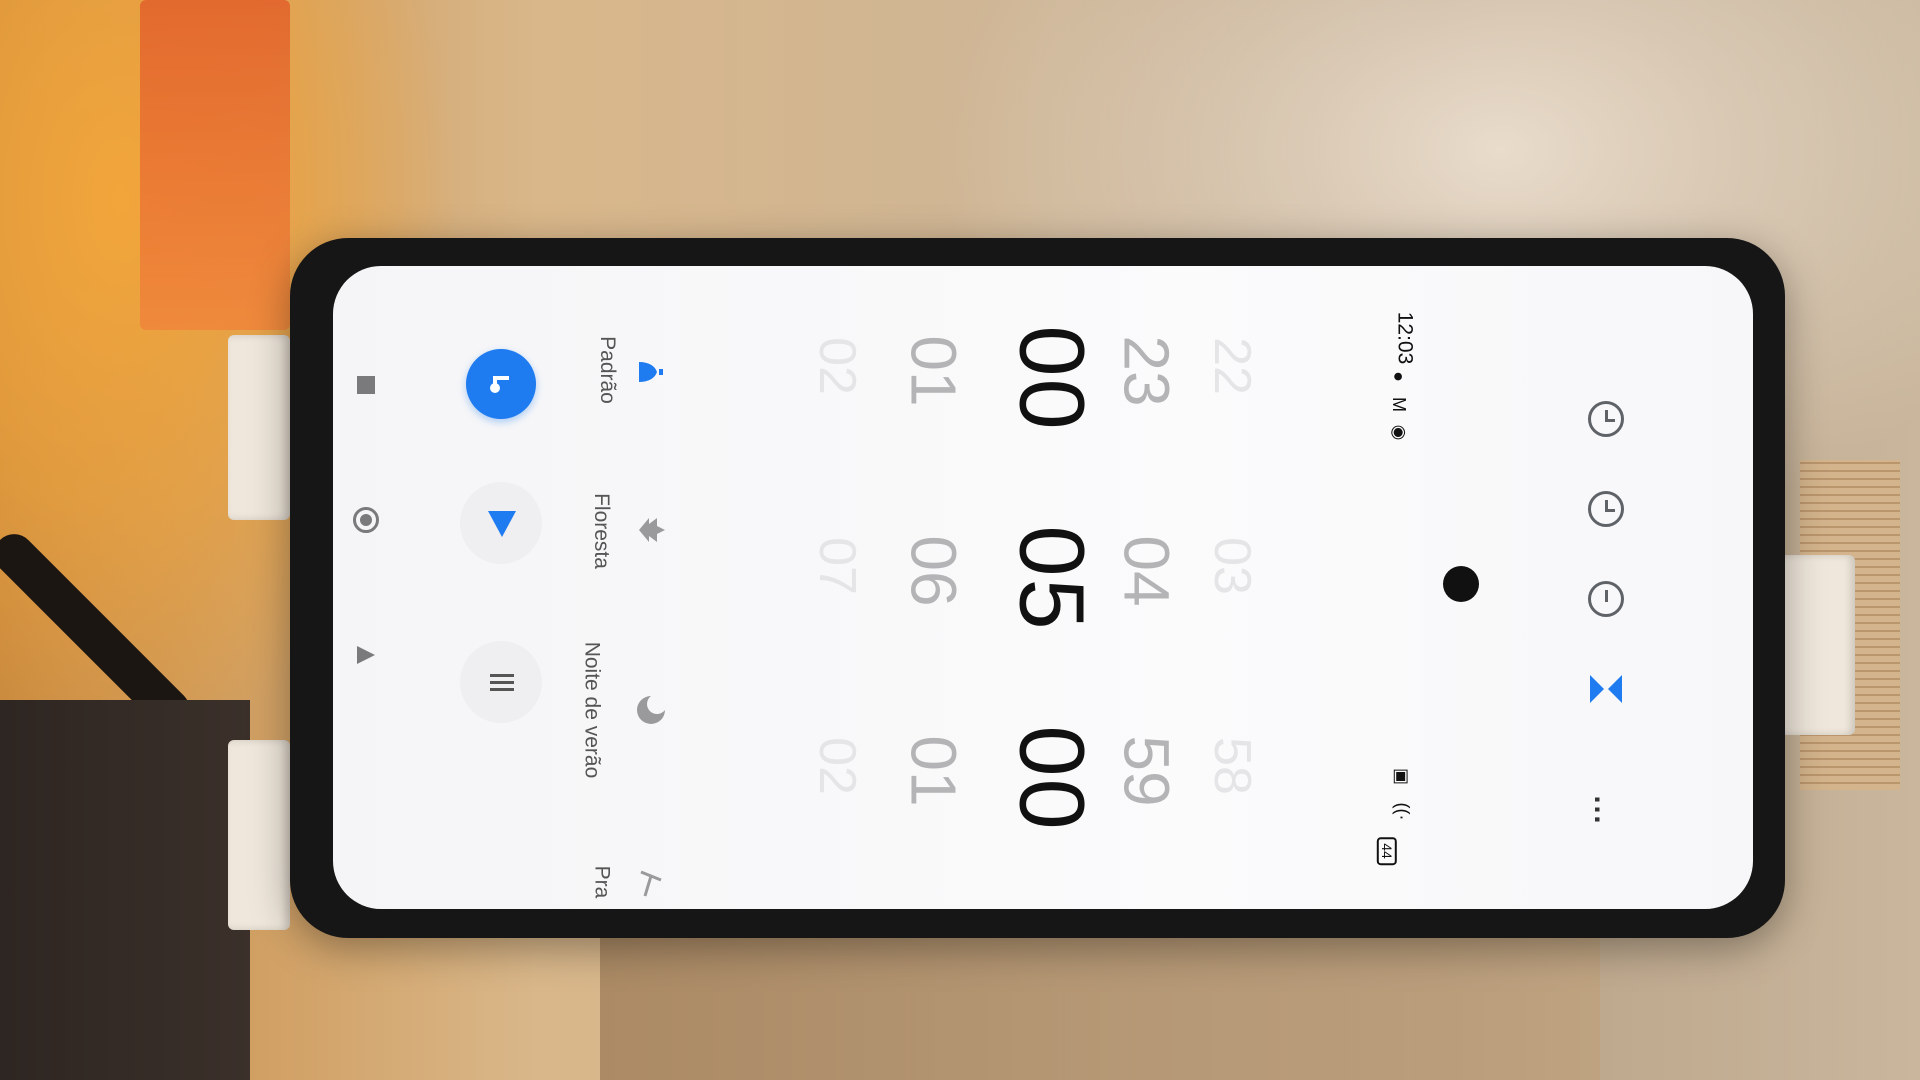 The image size is (1920, 1080). I want to click on alarm-icon, so click(1606, 419).